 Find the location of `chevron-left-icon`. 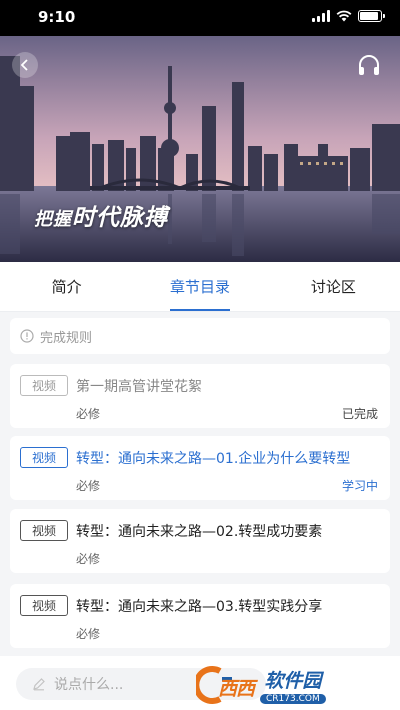

chevron-left-icon is located at coordinates (24, 65).